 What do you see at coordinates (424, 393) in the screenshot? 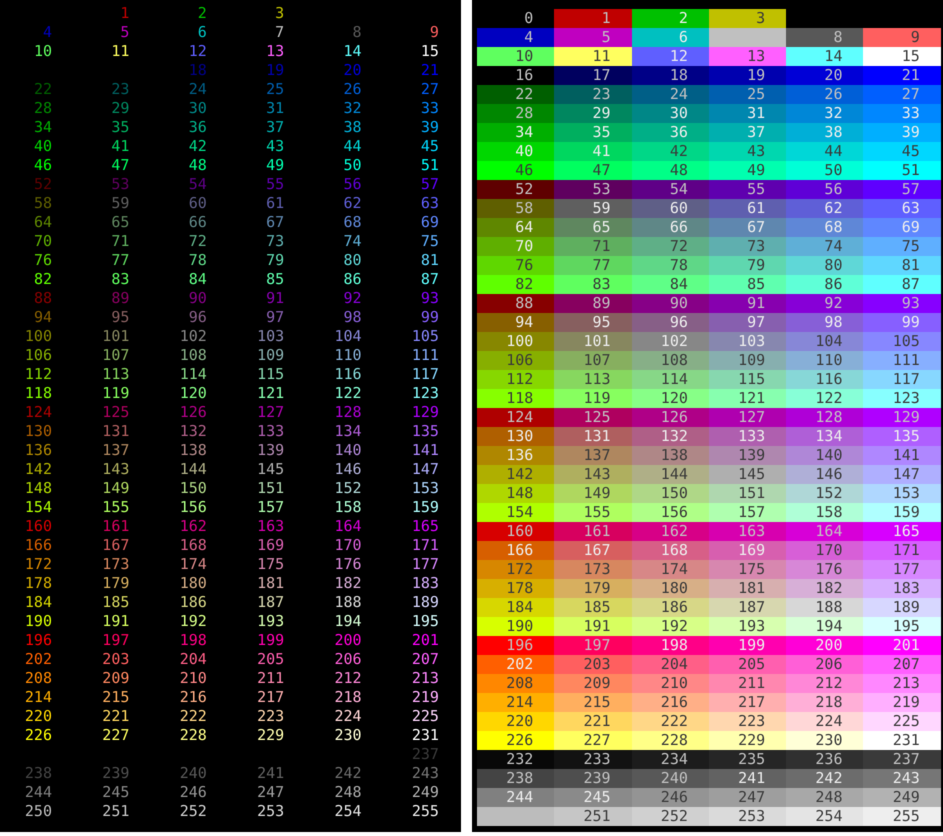
I see `color-number: 123` at bounding box center [424, 393].